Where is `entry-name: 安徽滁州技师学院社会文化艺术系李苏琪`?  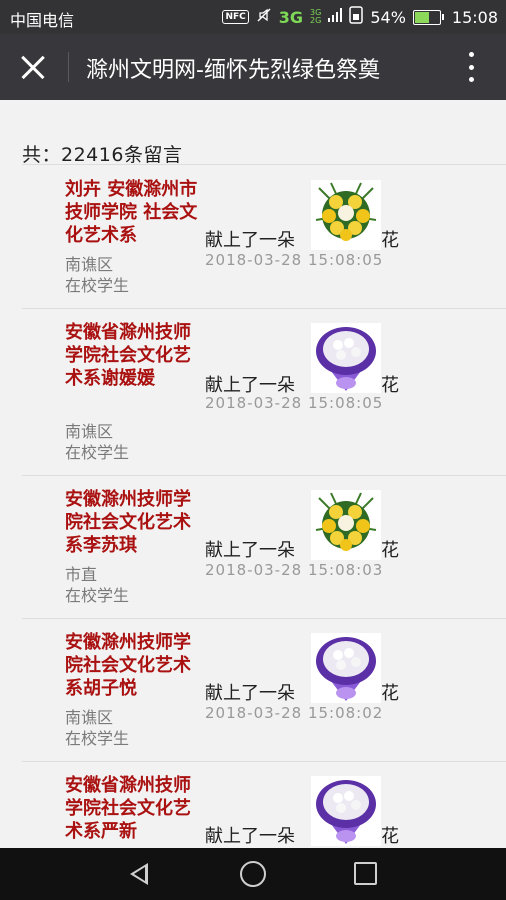
entry-name: 安徽滁州技师学院社会文化艺术系李苏琪 is located at coordinates (128, 522).